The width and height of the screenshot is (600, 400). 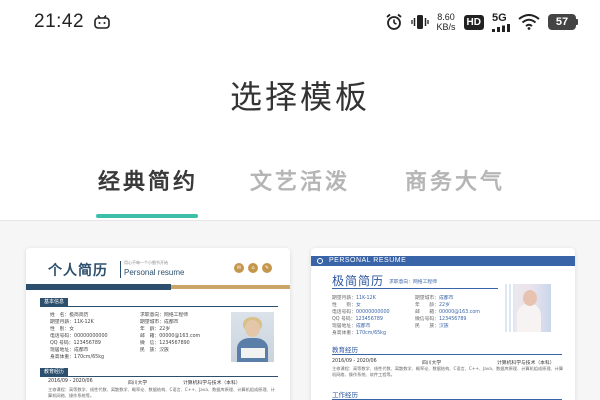 I want to click on hd-voice-badge: HD, so click(x=473, y=22).